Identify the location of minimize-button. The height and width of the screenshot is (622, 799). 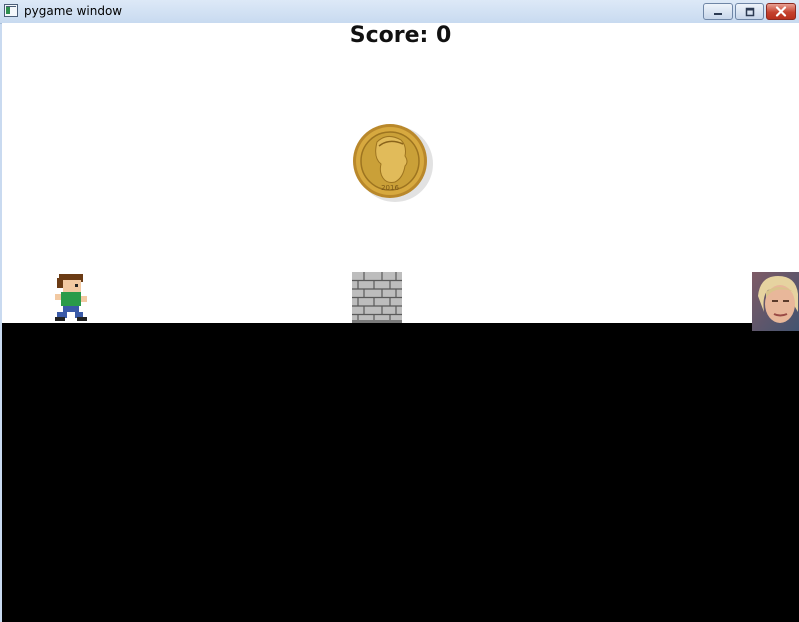
(718, 11).